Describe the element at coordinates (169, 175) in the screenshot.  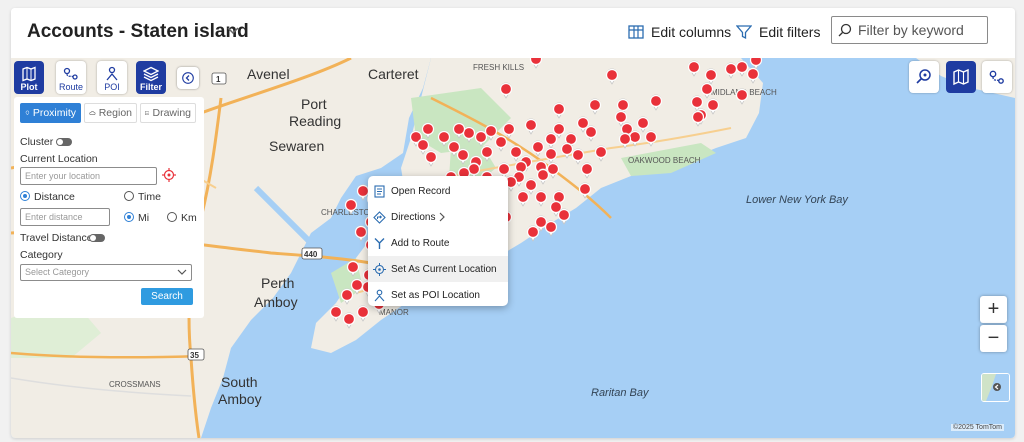
I see `crosshair-icon` at that location.